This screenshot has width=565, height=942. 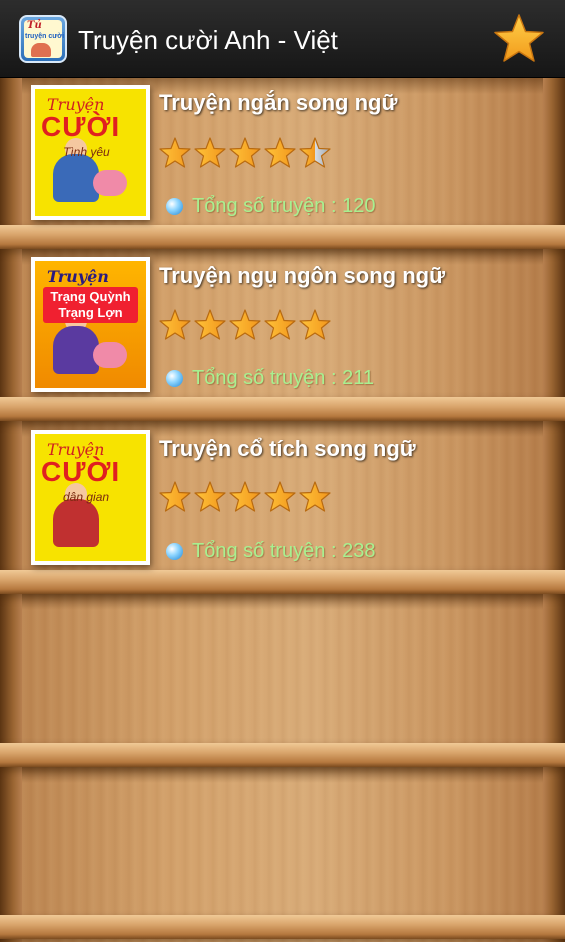 I want to click on book-cover: Truyện Trạng Quỳnh Trạng Lợn, so click(x=90, y=324).